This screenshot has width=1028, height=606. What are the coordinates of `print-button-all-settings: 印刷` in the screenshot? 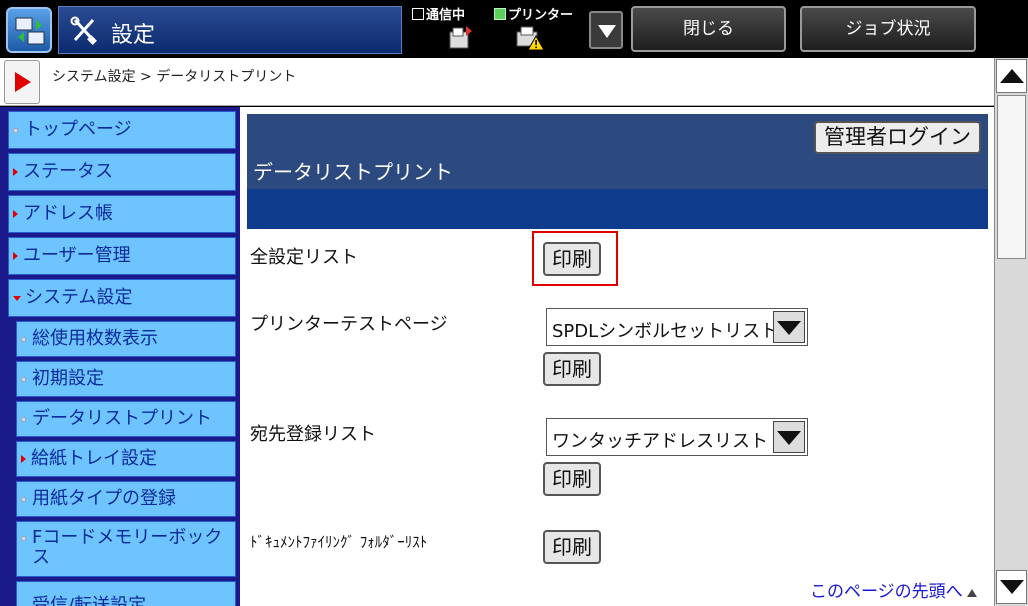 It's located at (572, 259).